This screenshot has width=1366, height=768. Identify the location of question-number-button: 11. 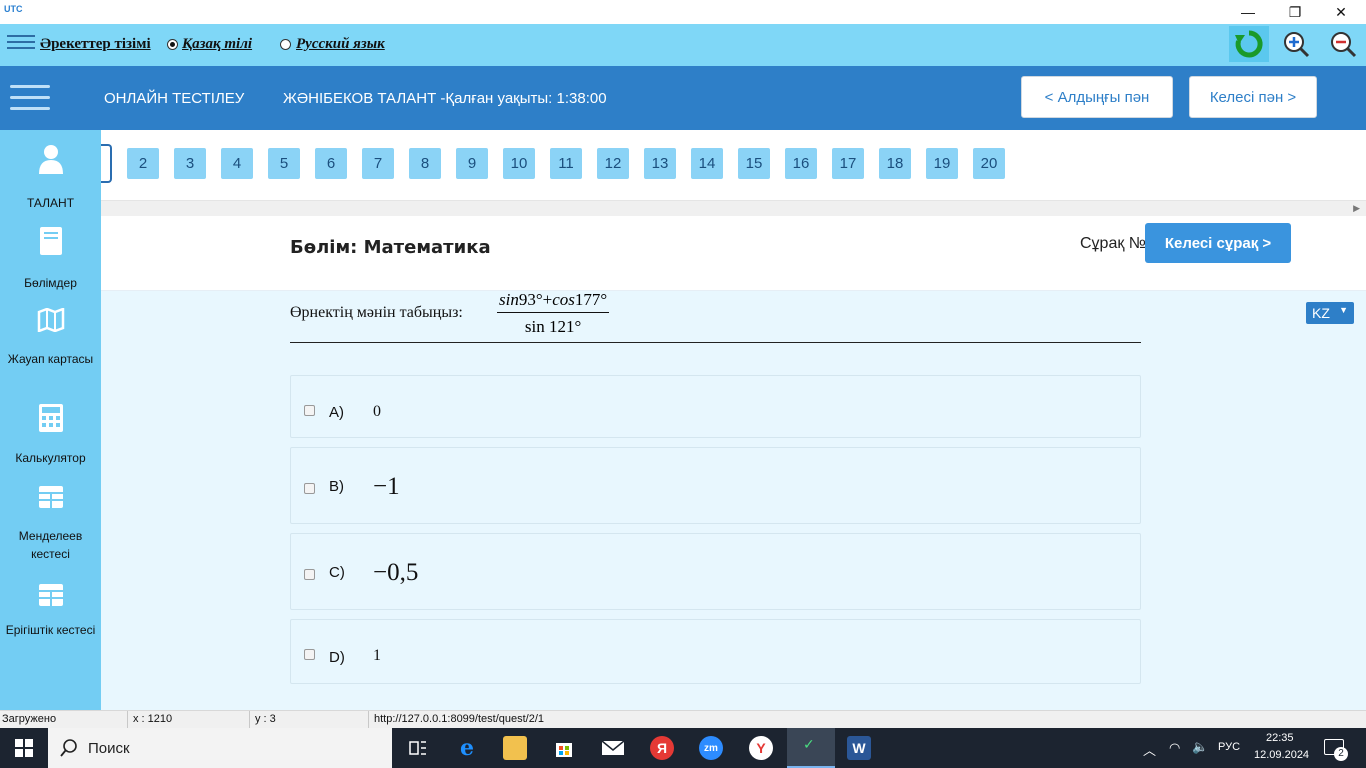
(566, 163).